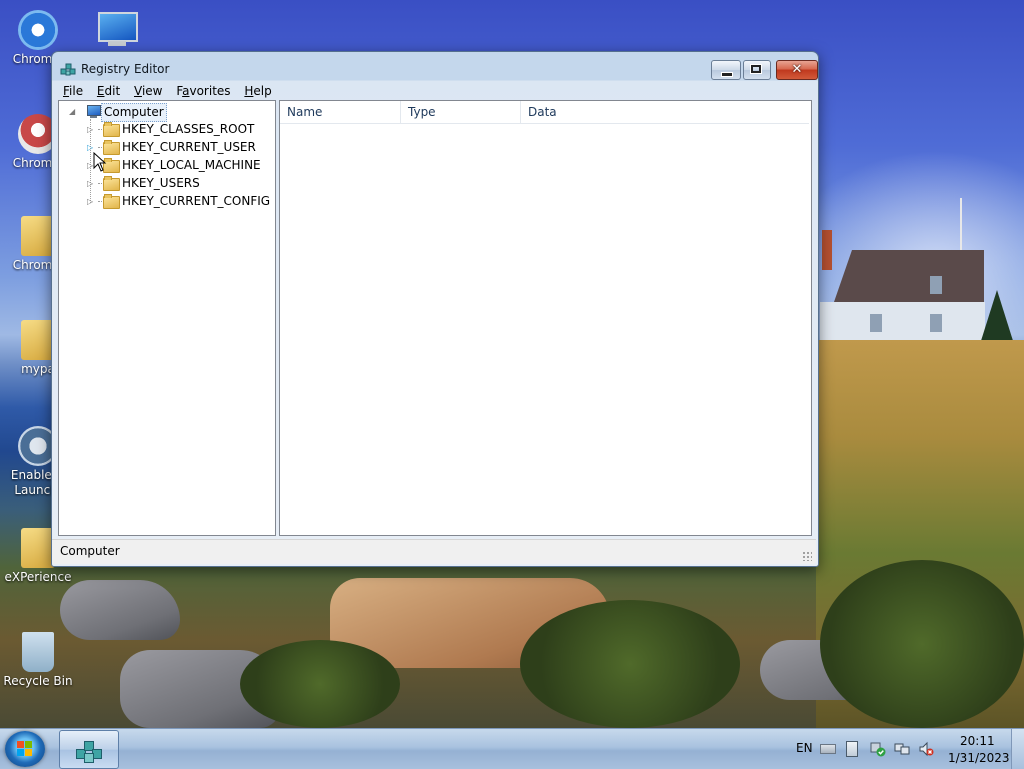 This screenshot has height=769, width=1024. What do you see at coordinates (434, 551) in the screenshot?
I see `status-bar: Computer` at bounding box center [434, 551].